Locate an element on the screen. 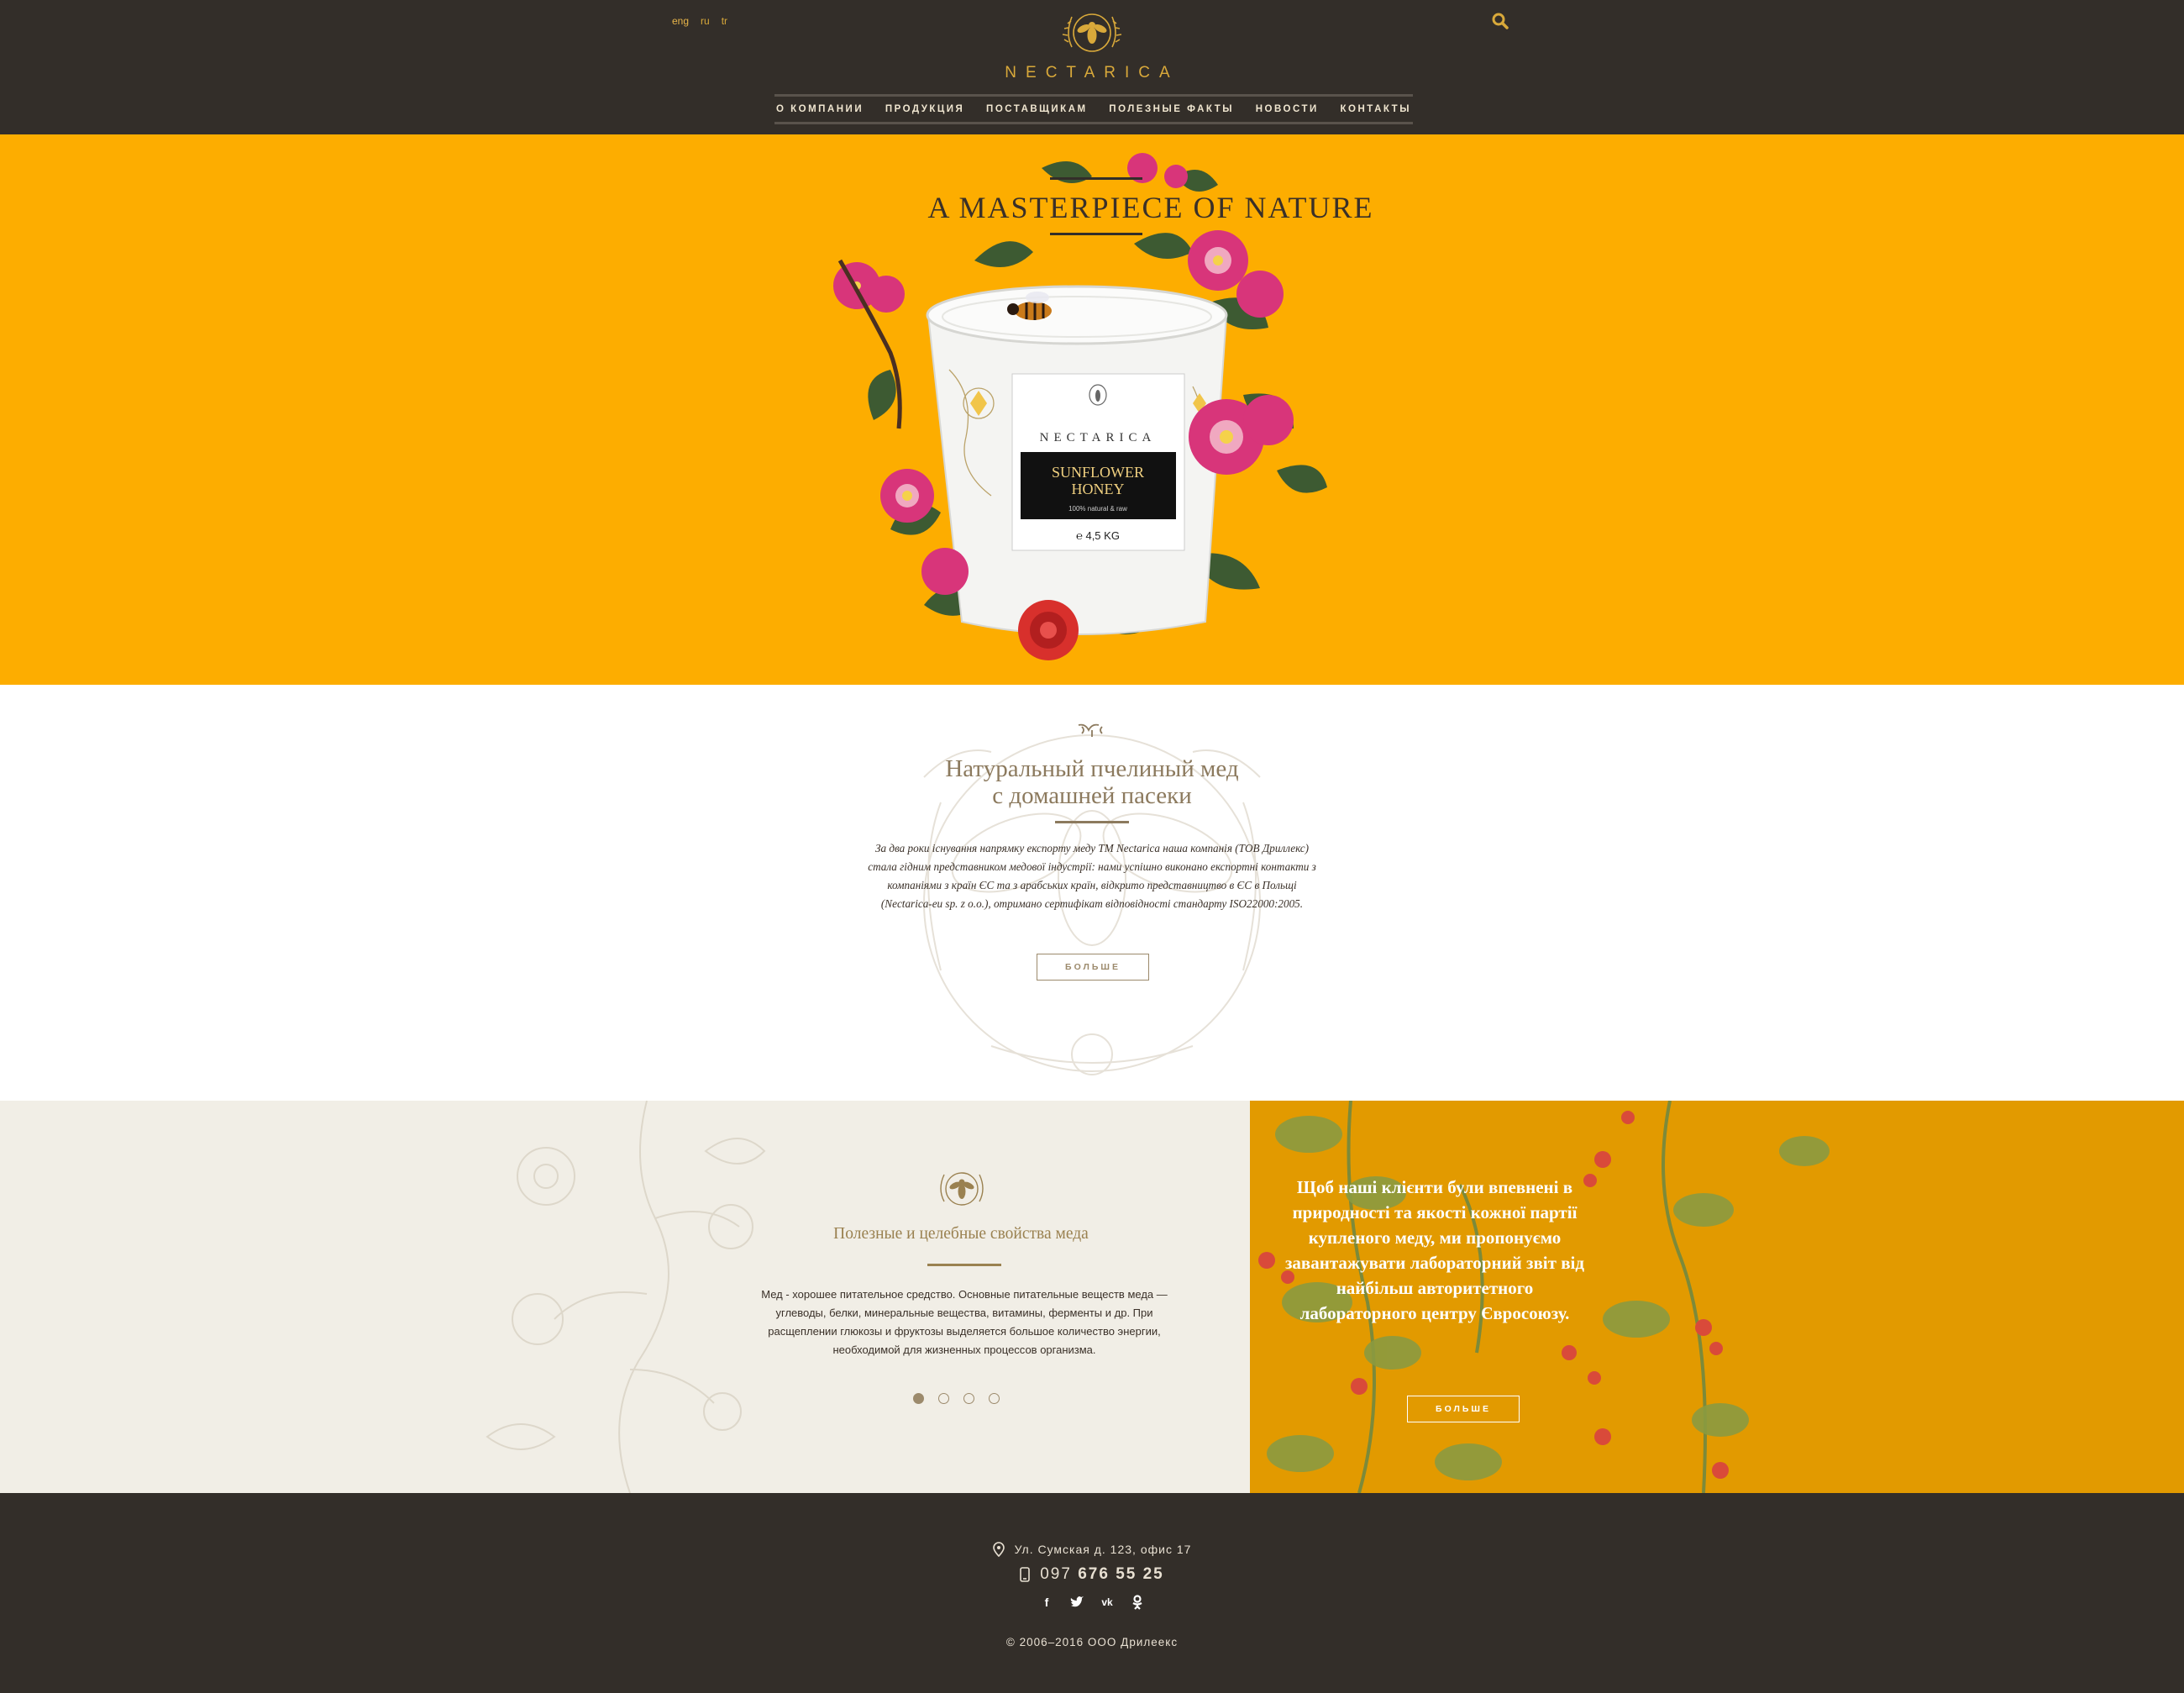  footer-phone: 097 676 55 25 is located at coordinates (1102, 1574).